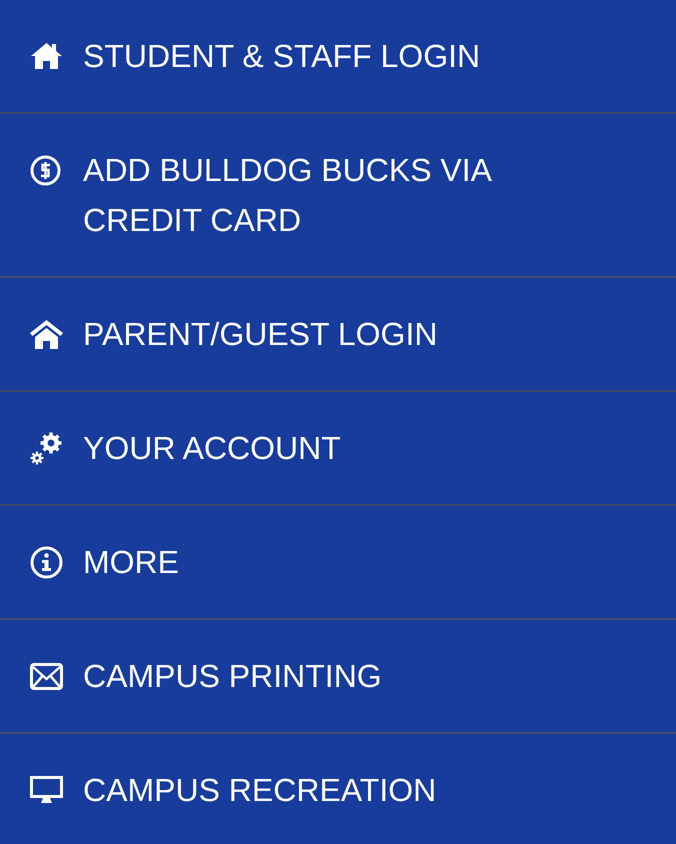  What do you see at coordinates (232, 676) in the screenshot?
I see `menu-item-label: CAMPUS PRINTING` at bounding box center [232, 676].